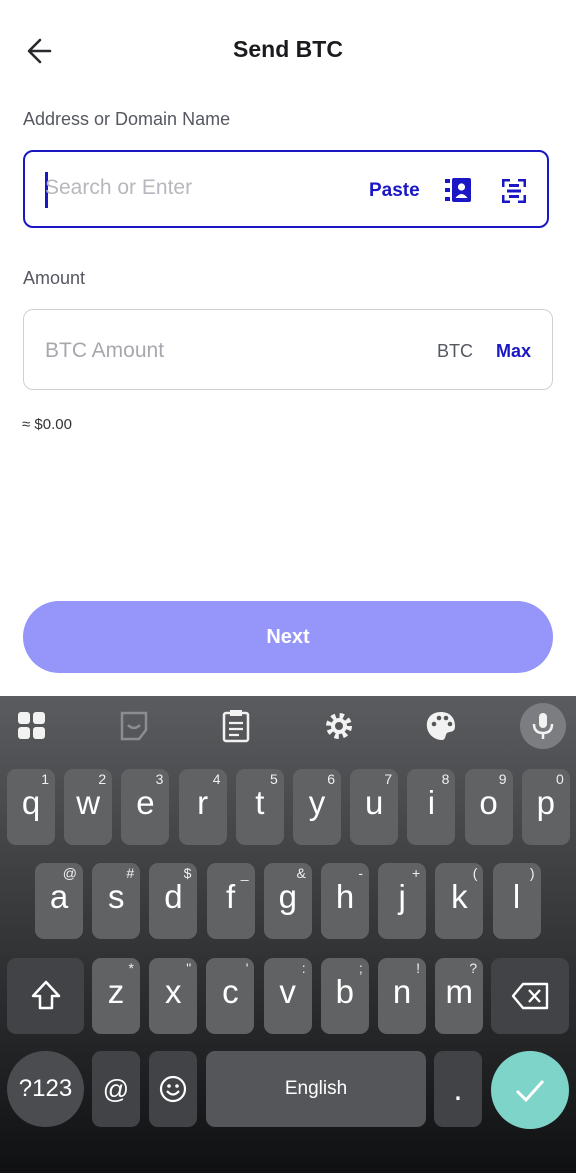 The width and height of the screenshot is (576, 1173). I want to click on key-hint: -, so click(360, 873).